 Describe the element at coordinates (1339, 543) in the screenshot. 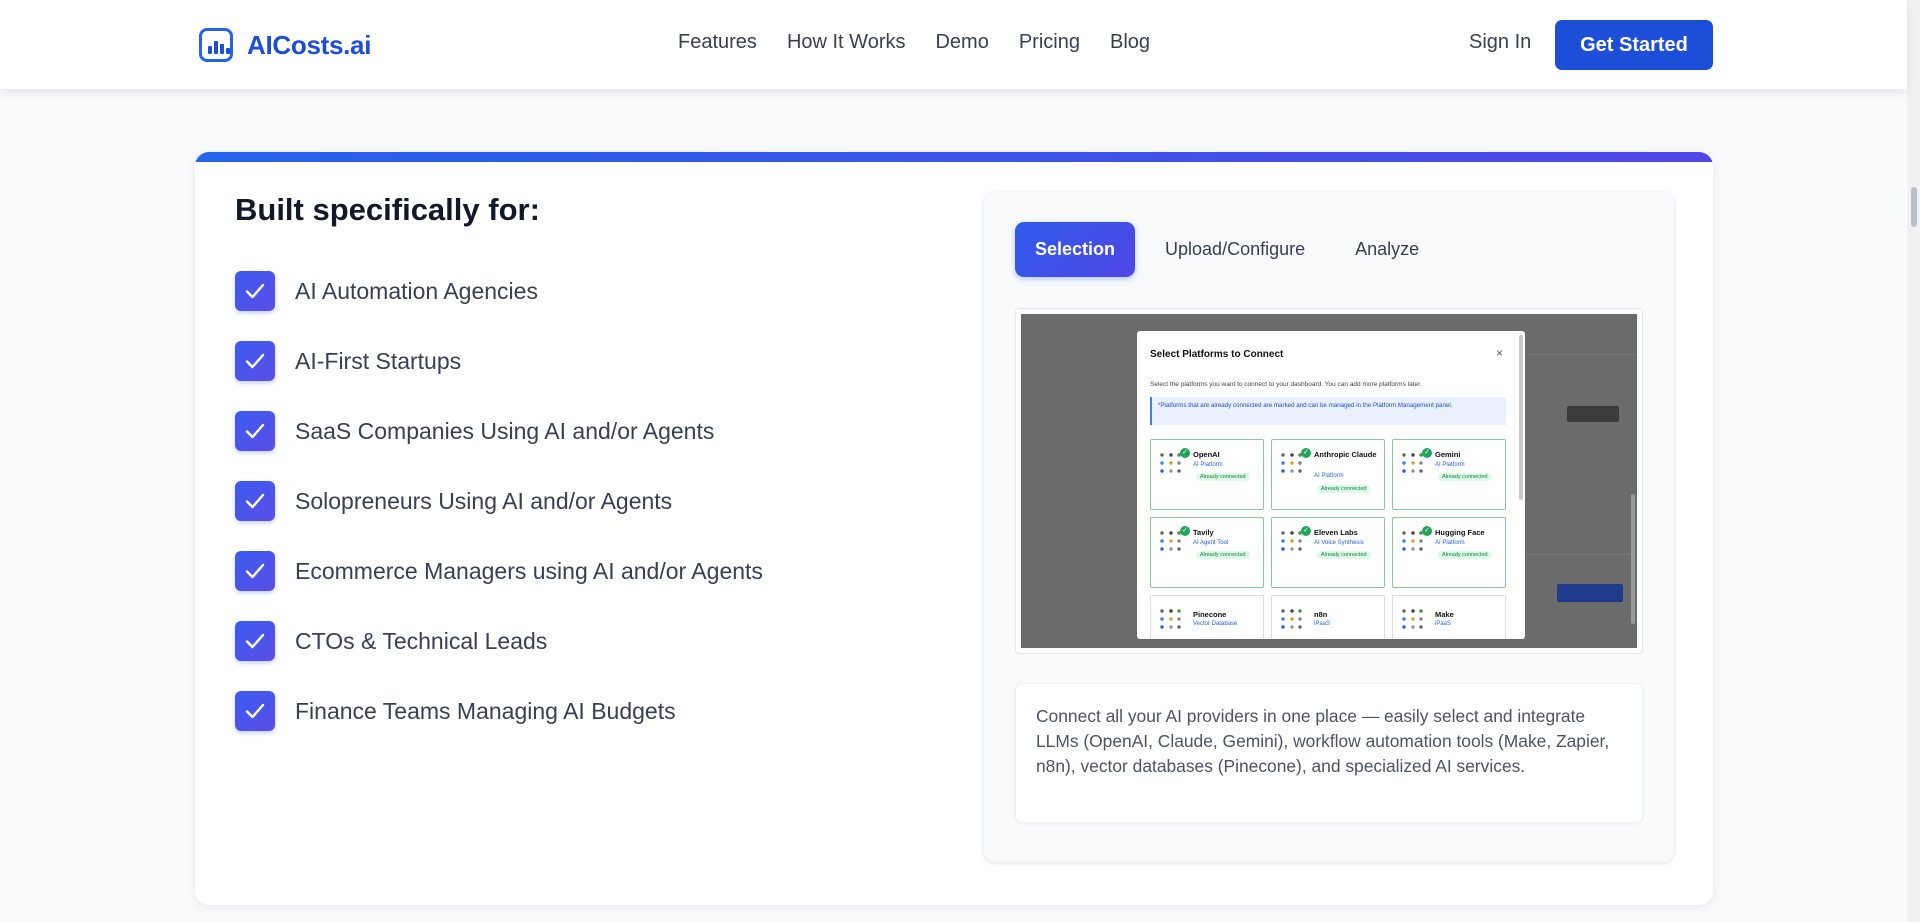

I see `platform-type: AI Voice Synthesis` at that location.